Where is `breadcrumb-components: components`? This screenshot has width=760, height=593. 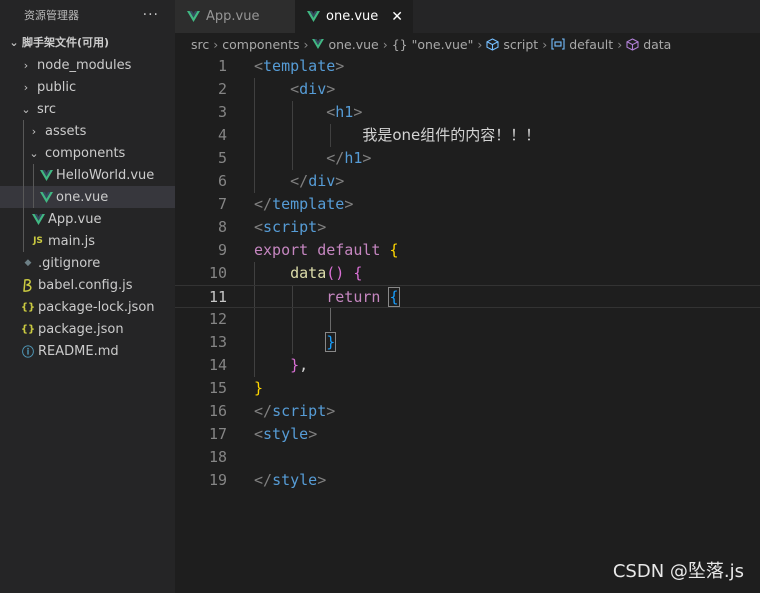 breadcrumb-components: components is located at coordinates (260, 44).